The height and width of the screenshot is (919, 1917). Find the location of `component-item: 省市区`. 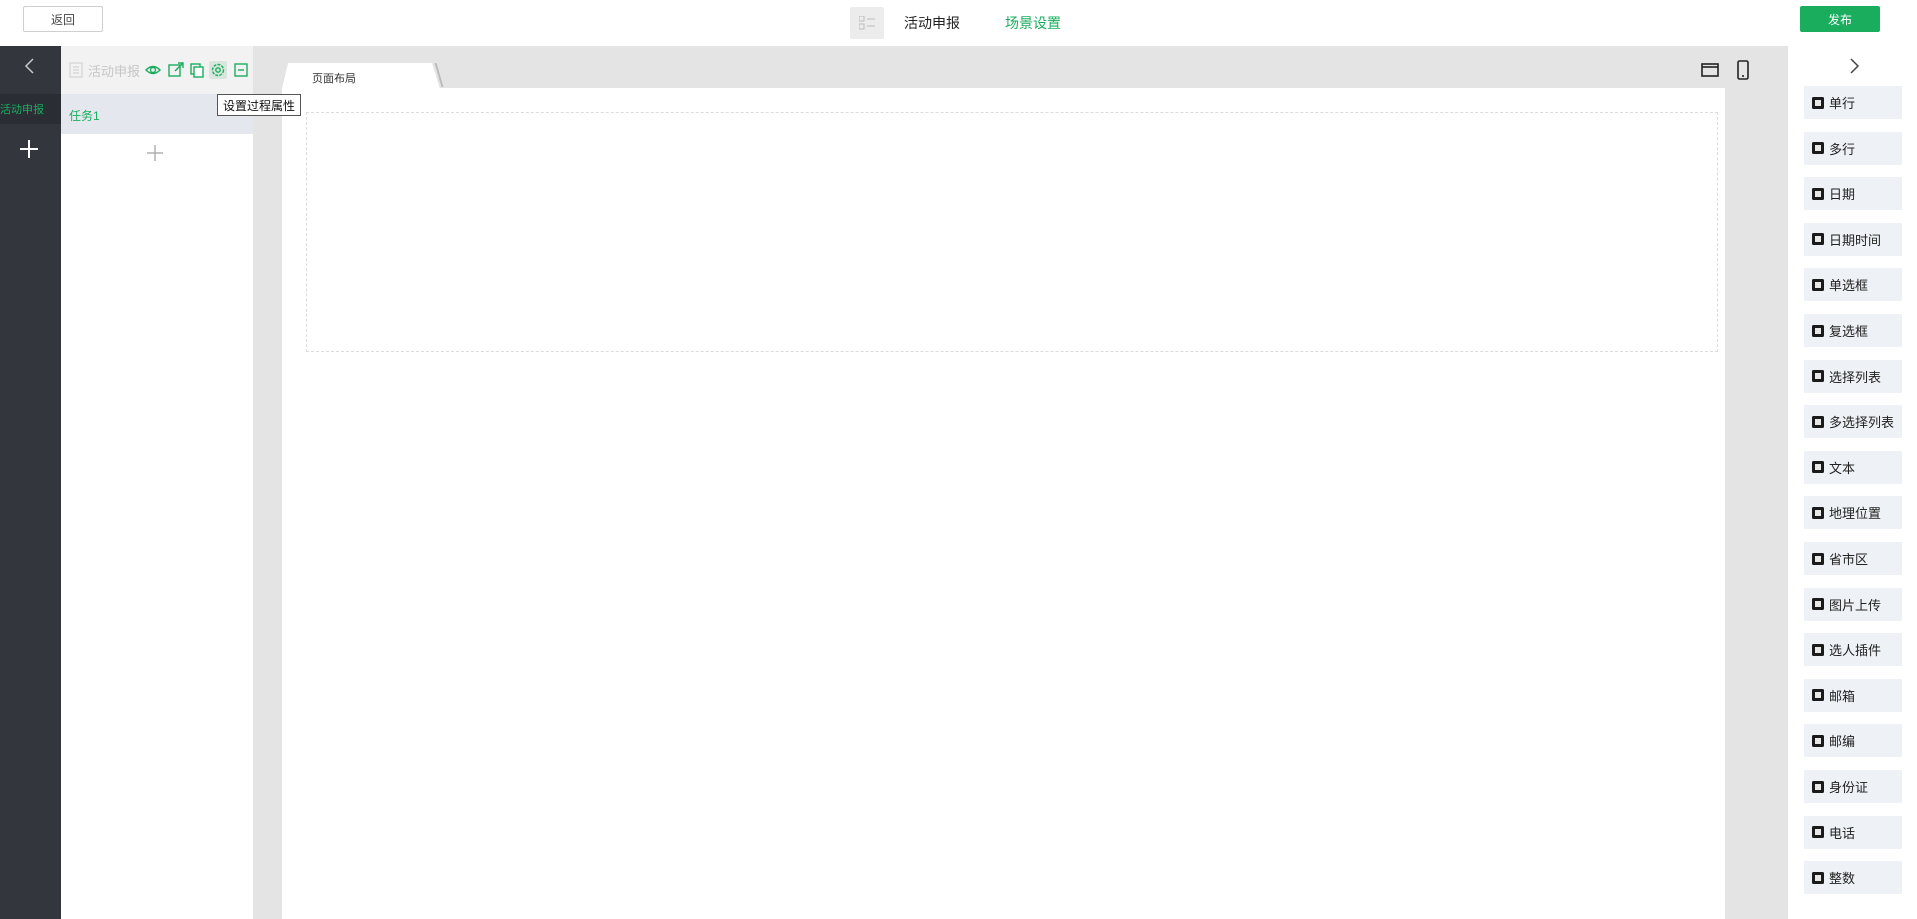

component-item: 省市区 is located at coordinates (1853, 558).